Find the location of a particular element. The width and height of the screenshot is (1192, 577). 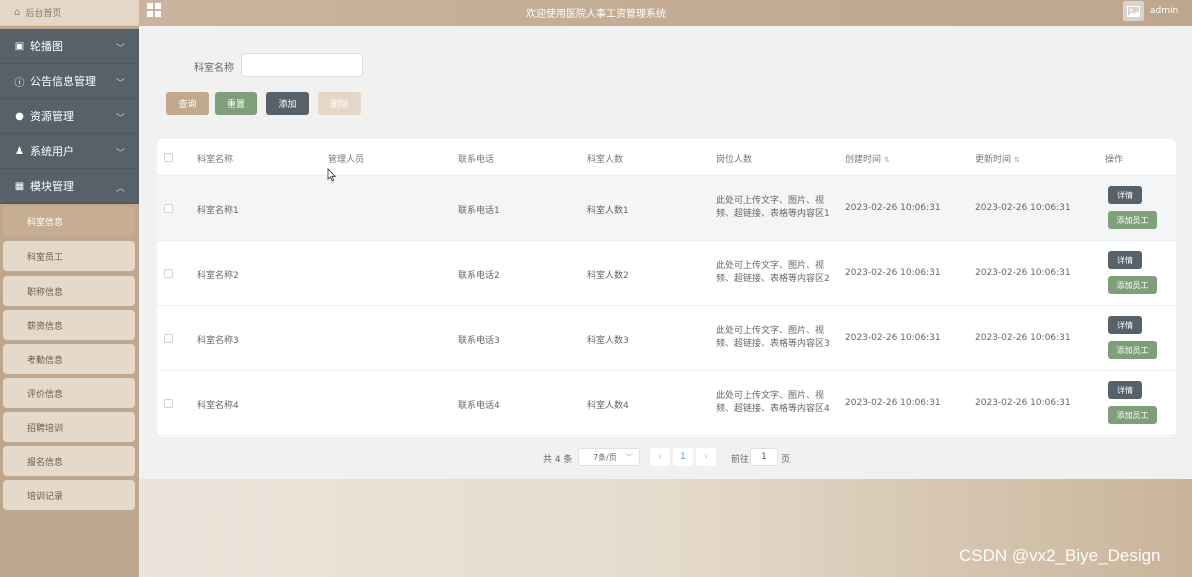

column-header: 联系电话 is located at coordinates (476, 160).